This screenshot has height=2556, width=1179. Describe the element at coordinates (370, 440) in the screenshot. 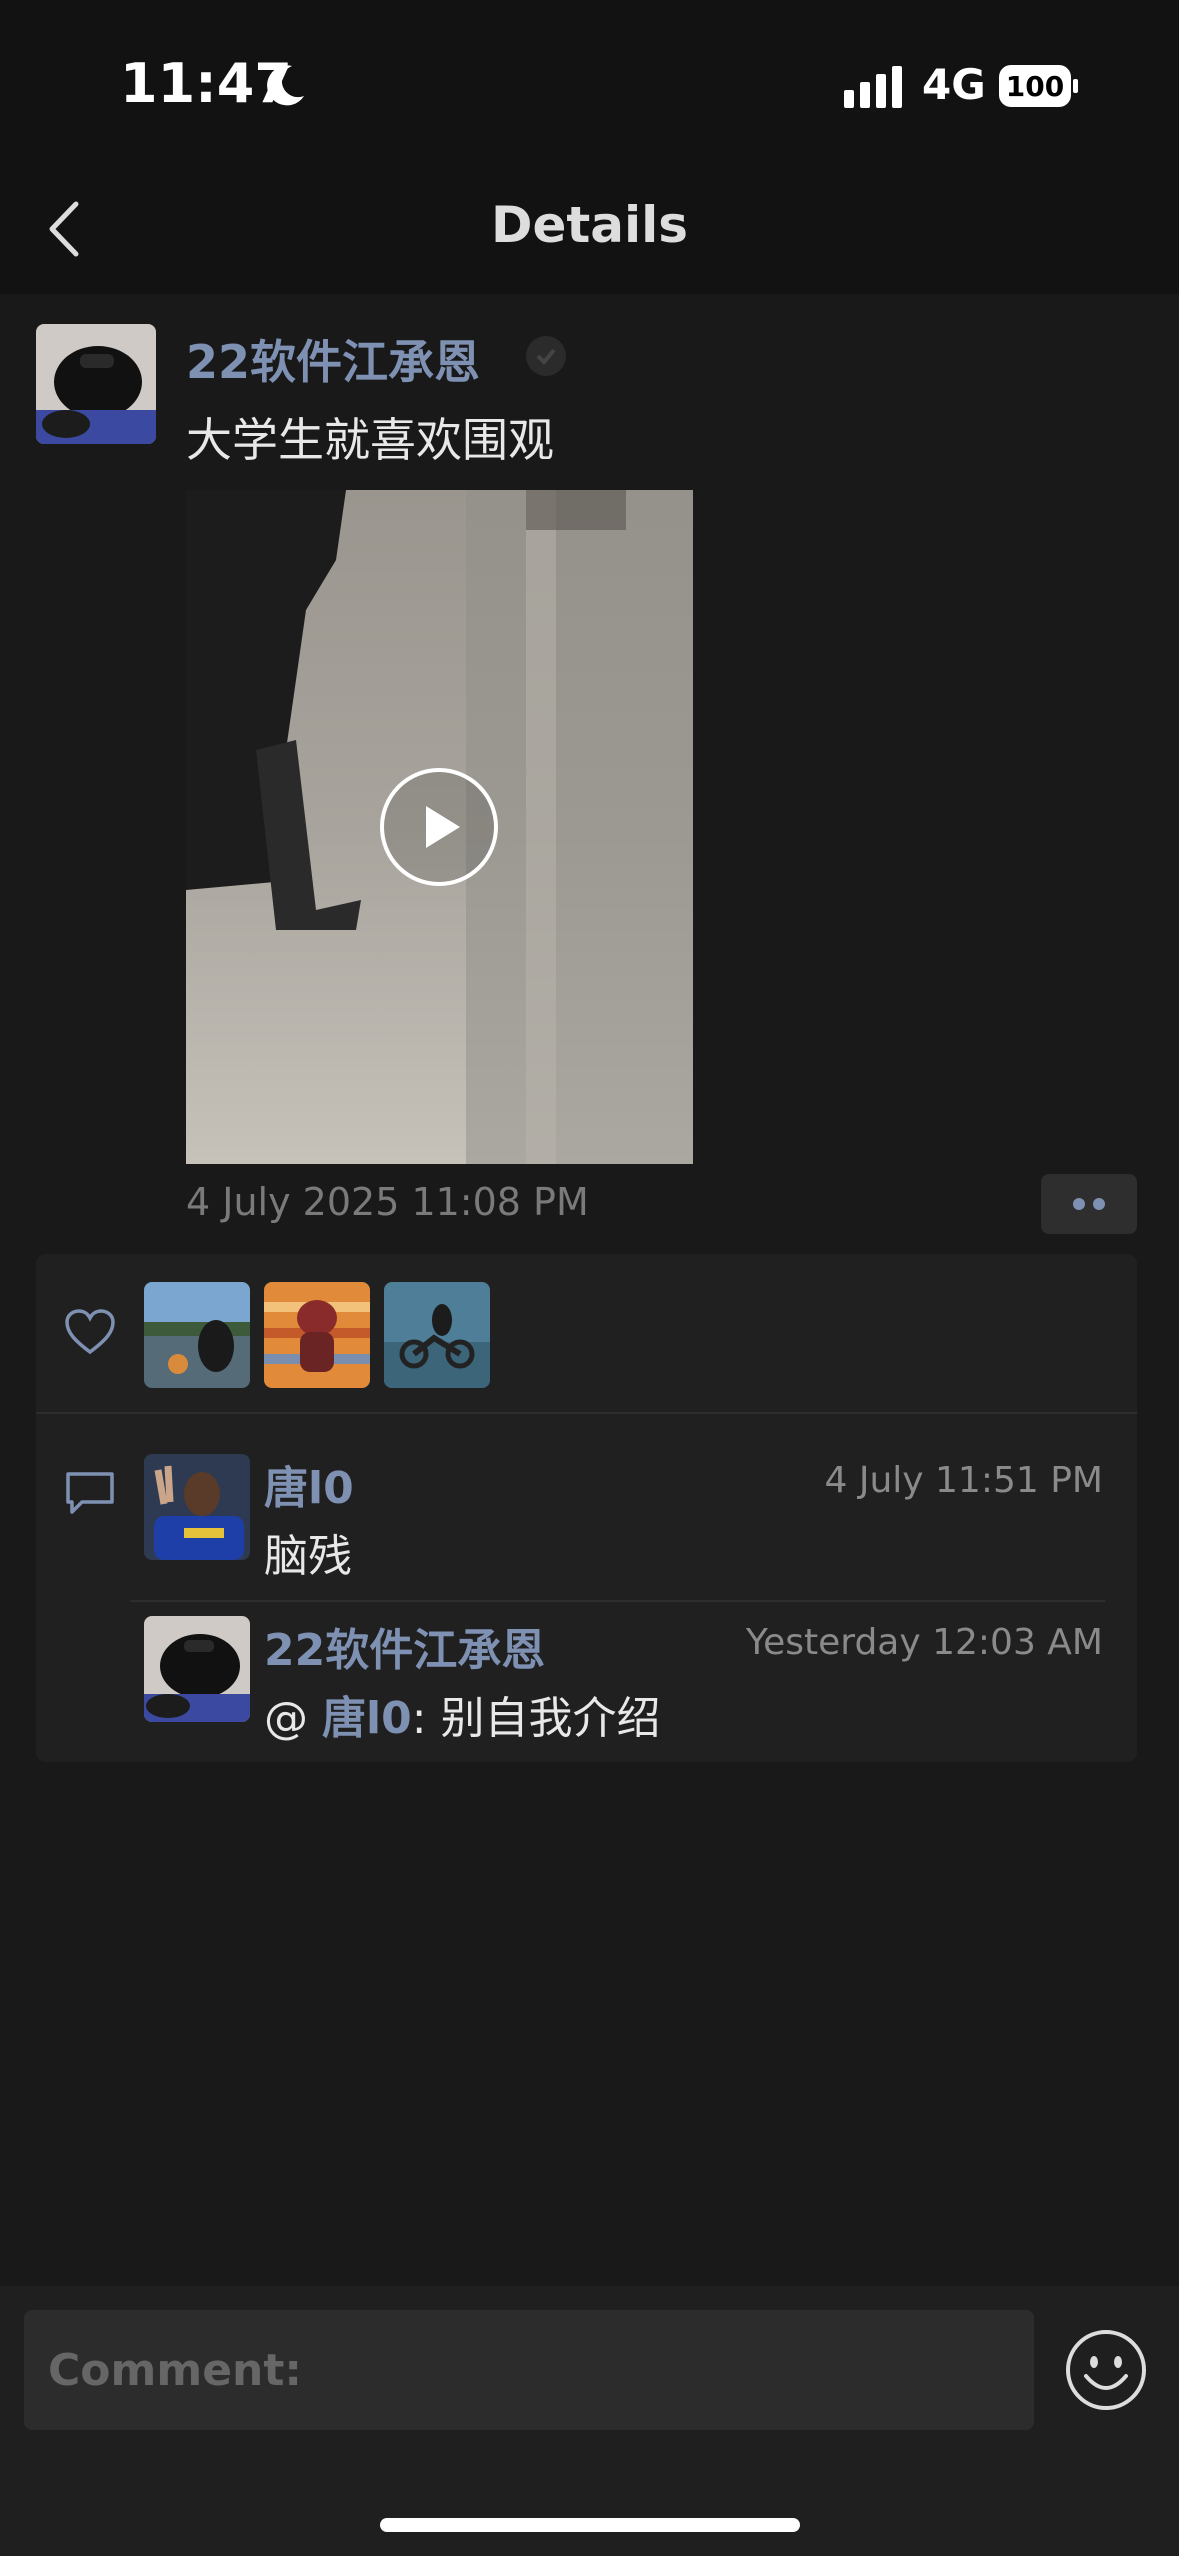

I see `post-text: 大学生就喜欢围观` at that location.